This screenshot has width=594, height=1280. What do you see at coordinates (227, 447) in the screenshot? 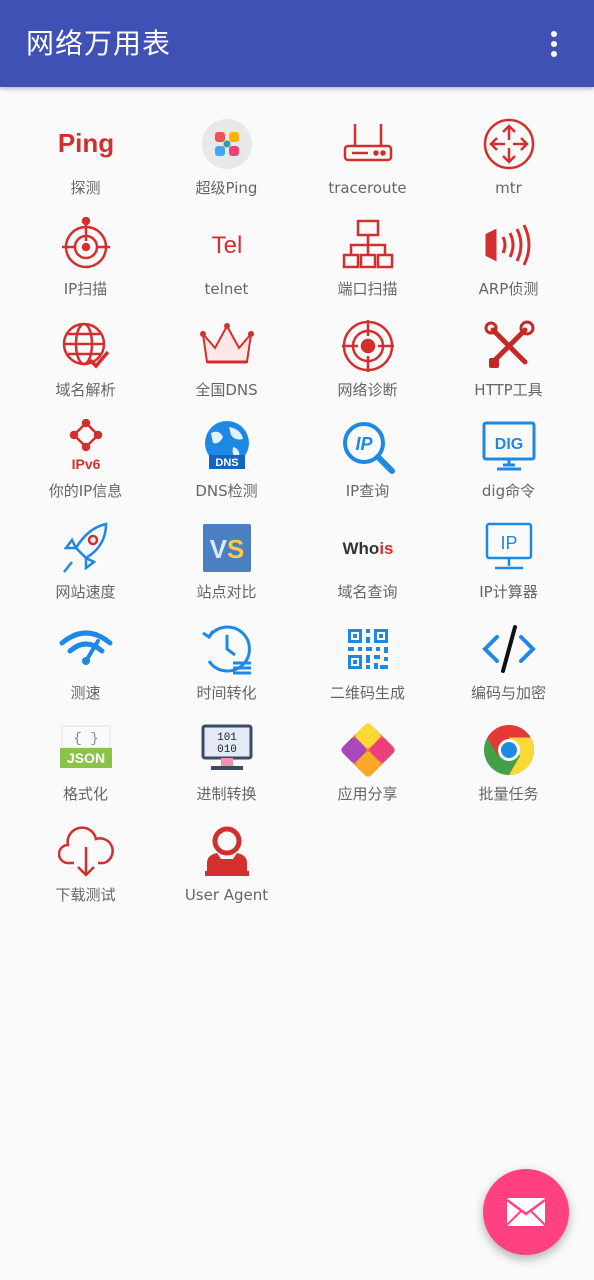
I see `dns-globe-icon: DNS` at bounding box center [227, 447].